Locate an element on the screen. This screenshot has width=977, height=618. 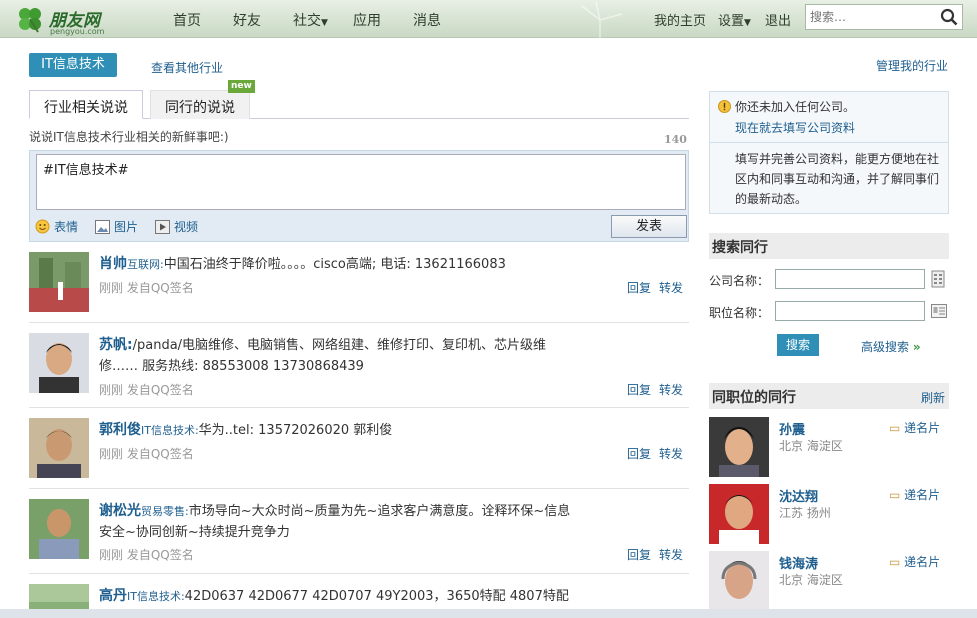
manage-industry-link: 管理我的行业 is located at coordinates (912, 65).